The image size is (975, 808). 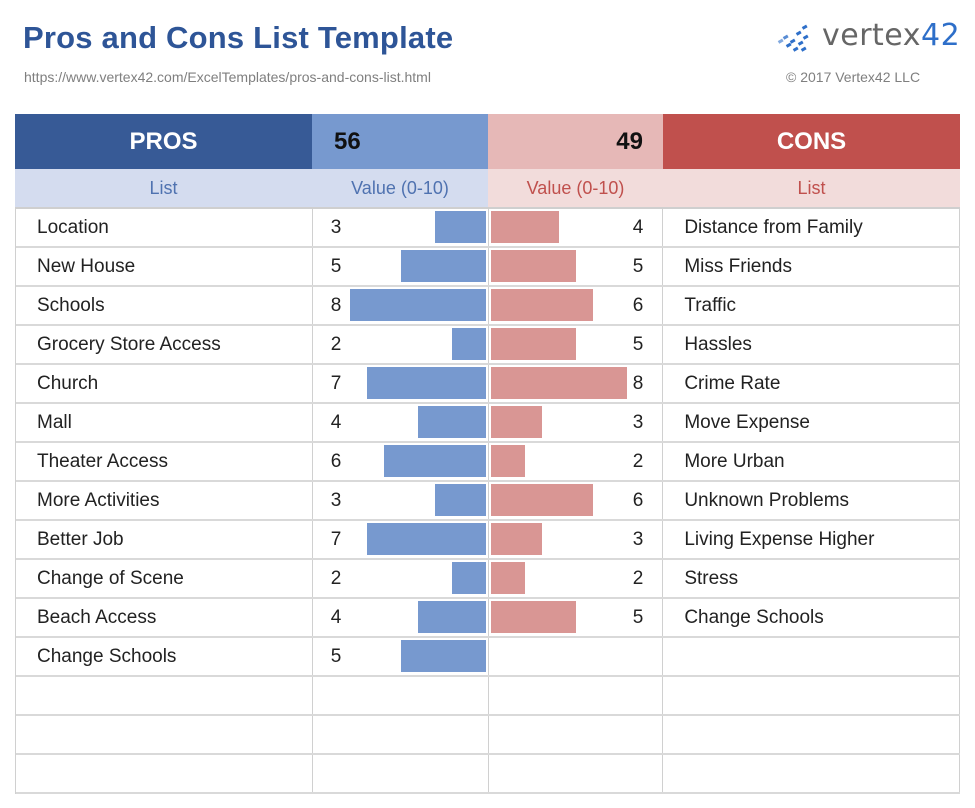 I want to click on table-row: New House 5 5 Miss Friends, so click(x=488, y=267).